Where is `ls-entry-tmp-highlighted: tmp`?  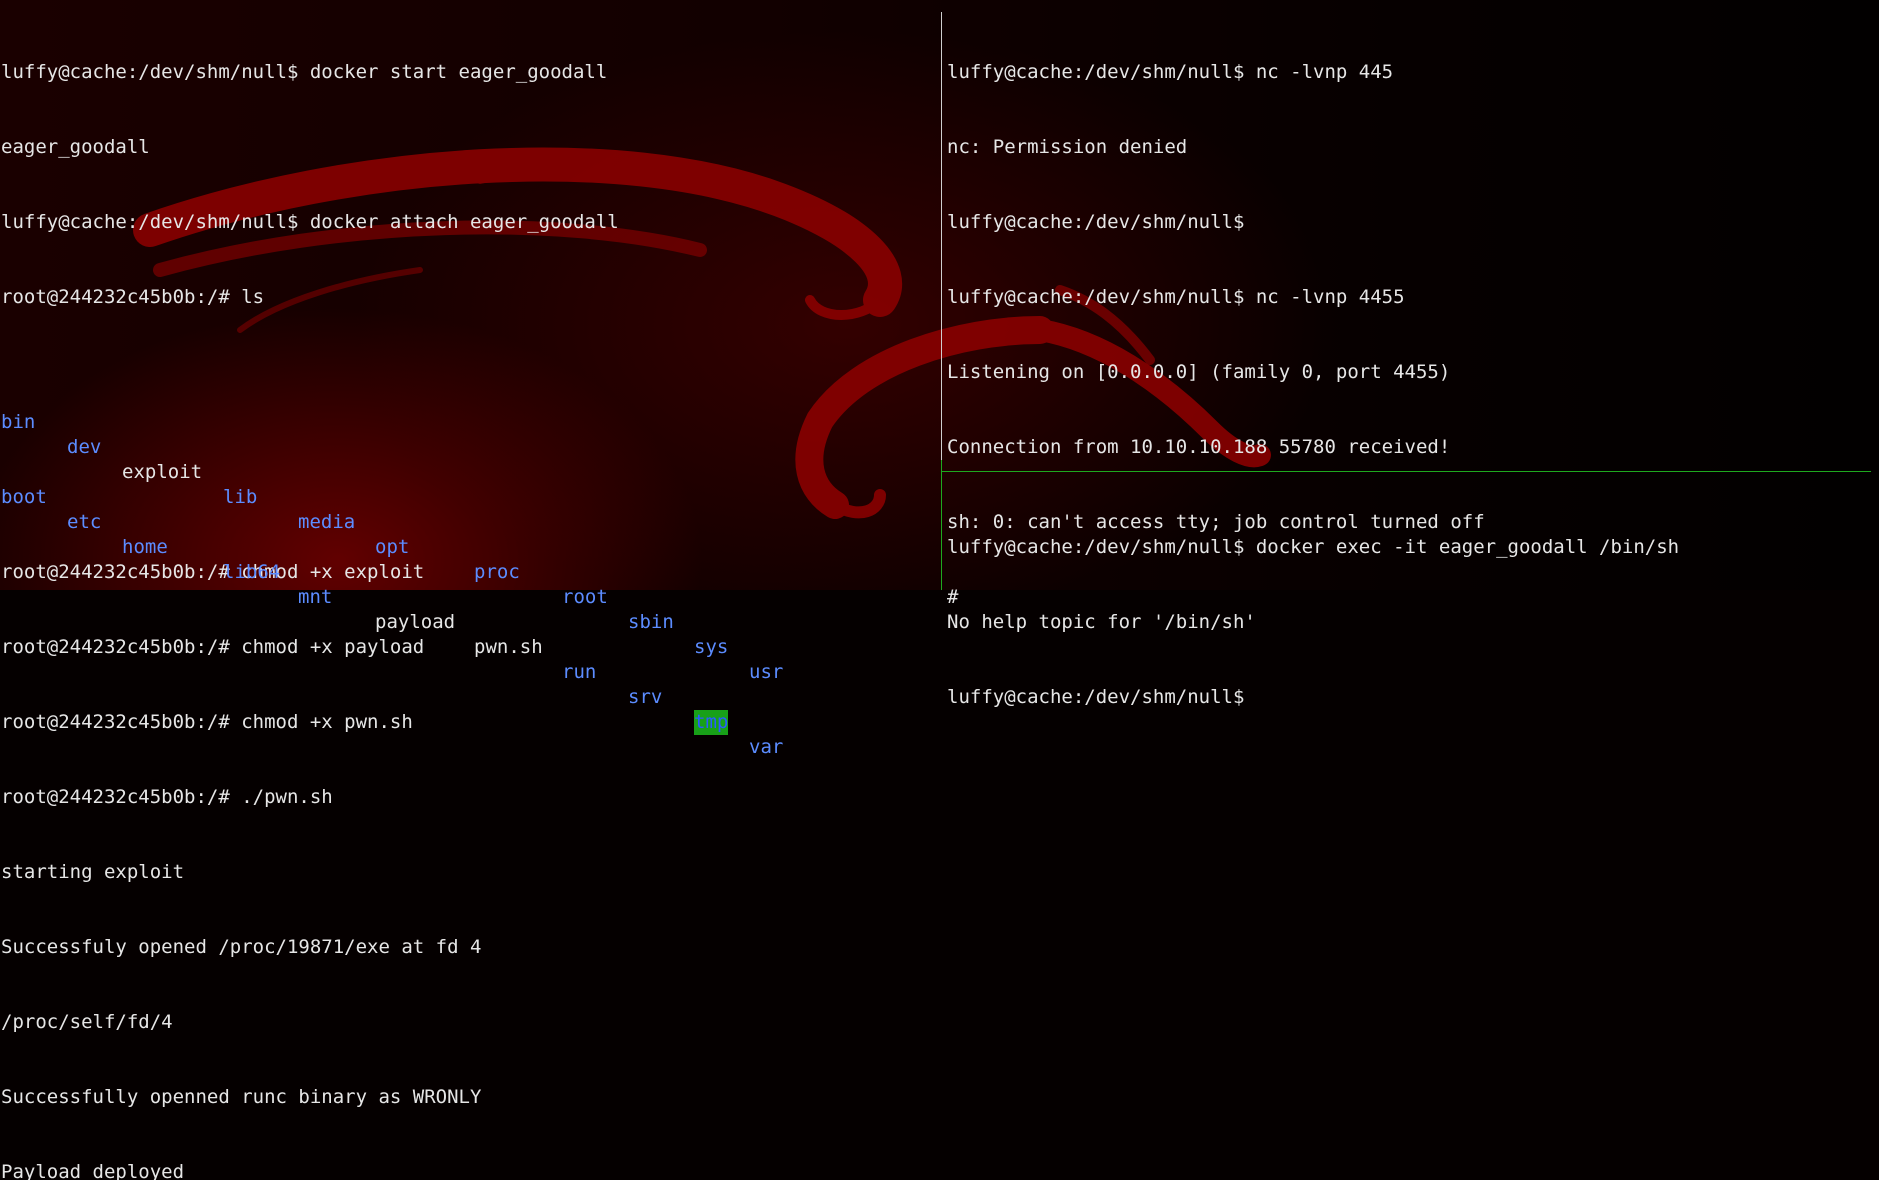 ls-entry-tmp-highlighted: tmp is located at coordinates (711, 722).